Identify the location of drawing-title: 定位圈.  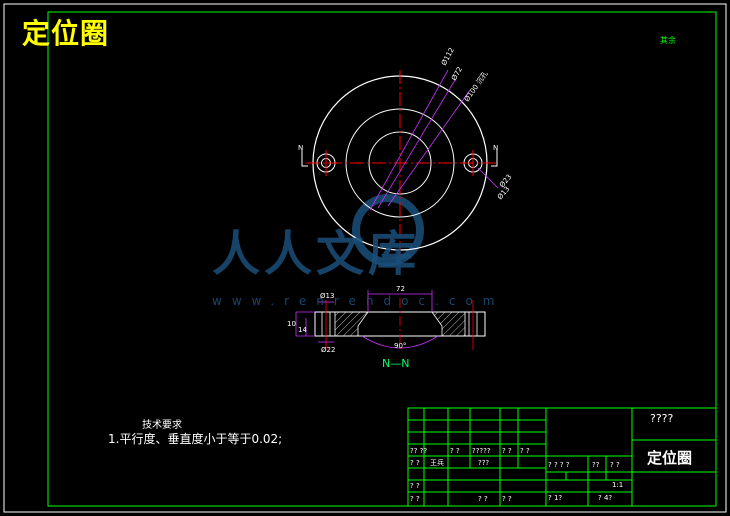
(66, 33).